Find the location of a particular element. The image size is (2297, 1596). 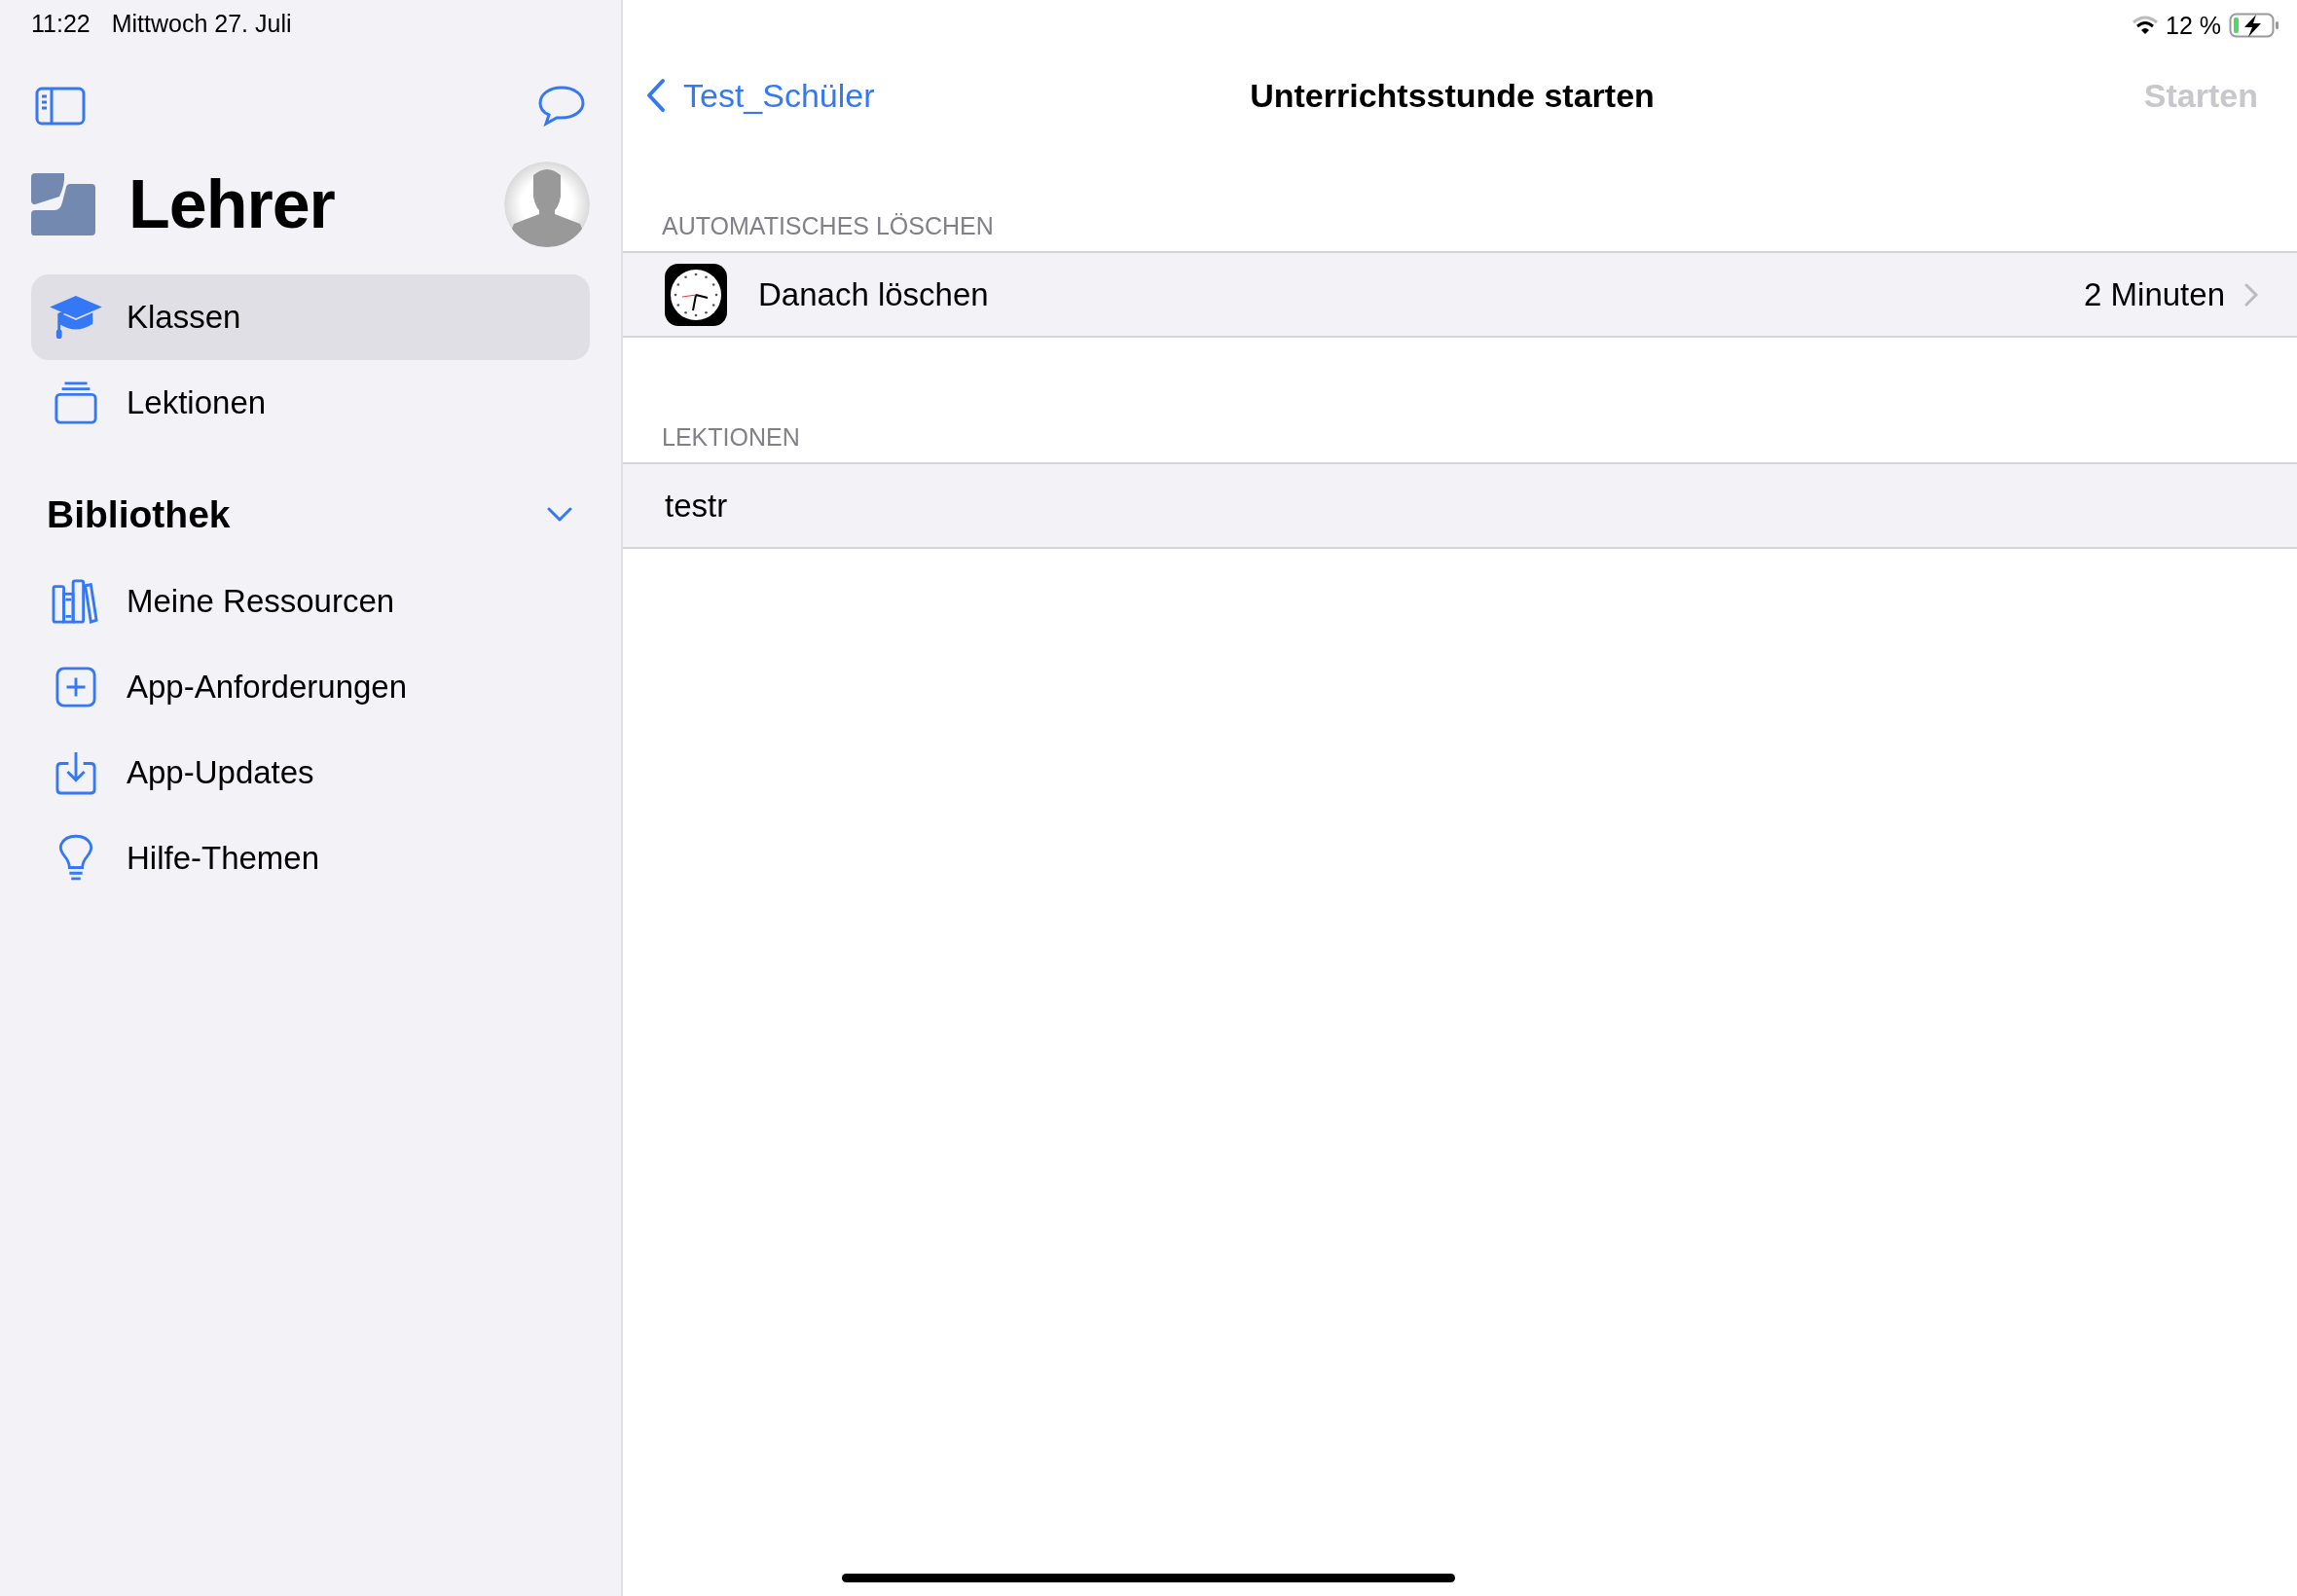

books-icon is located at coordinates (76, 601).